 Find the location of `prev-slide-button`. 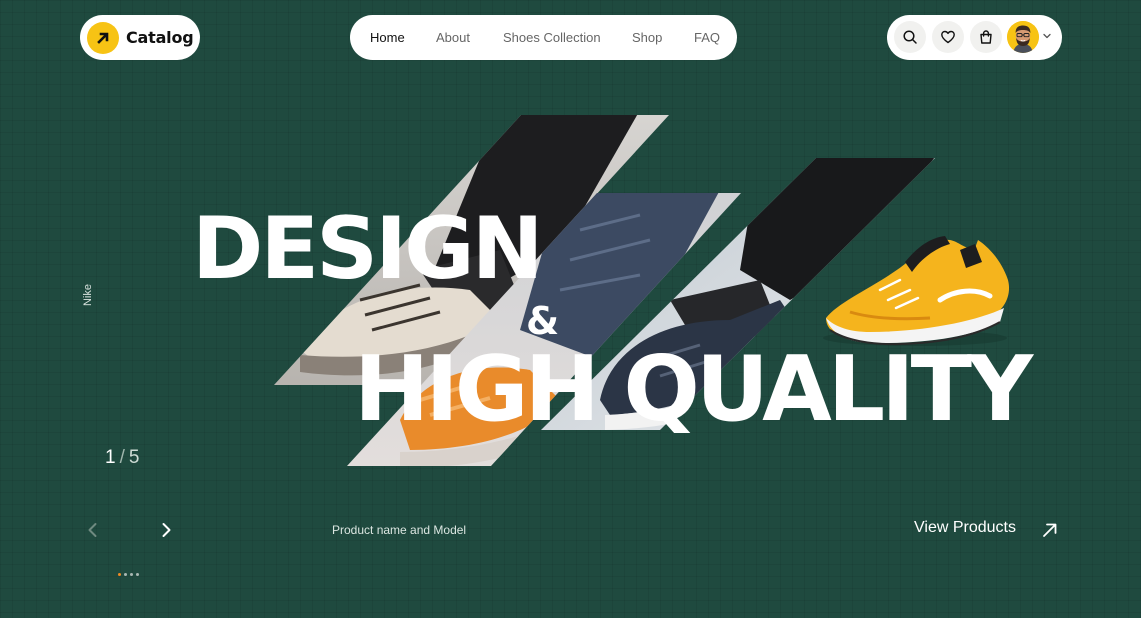

prev-slide-button is located at coordinates (93, 530).